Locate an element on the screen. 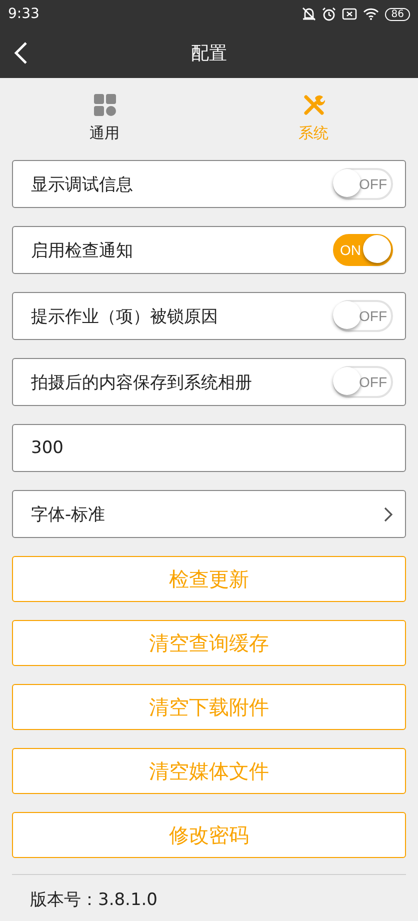  action-button: 清空媒体文件 is located at coordinates (209, 771).